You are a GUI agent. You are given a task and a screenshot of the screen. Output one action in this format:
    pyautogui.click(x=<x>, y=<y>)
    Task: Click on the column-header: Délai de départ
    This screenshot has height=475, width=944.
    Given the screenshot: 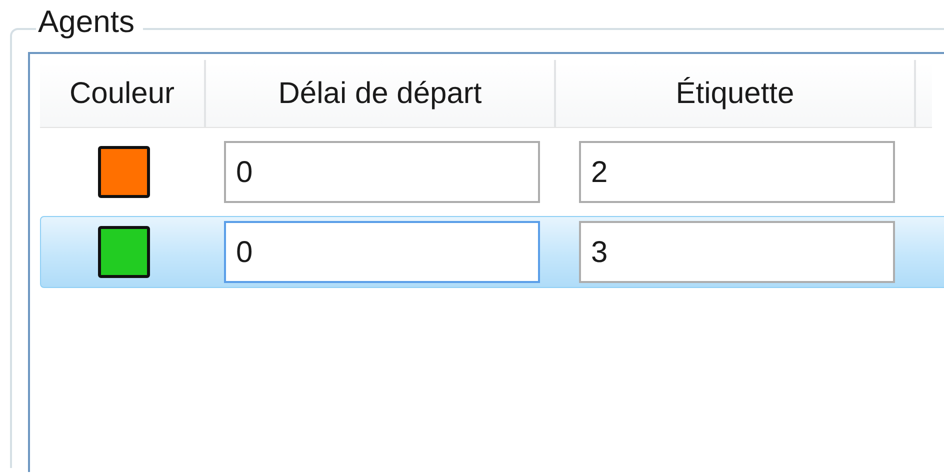 What is the action you would take?
    pyautogui.click(x=381, y=93)
    